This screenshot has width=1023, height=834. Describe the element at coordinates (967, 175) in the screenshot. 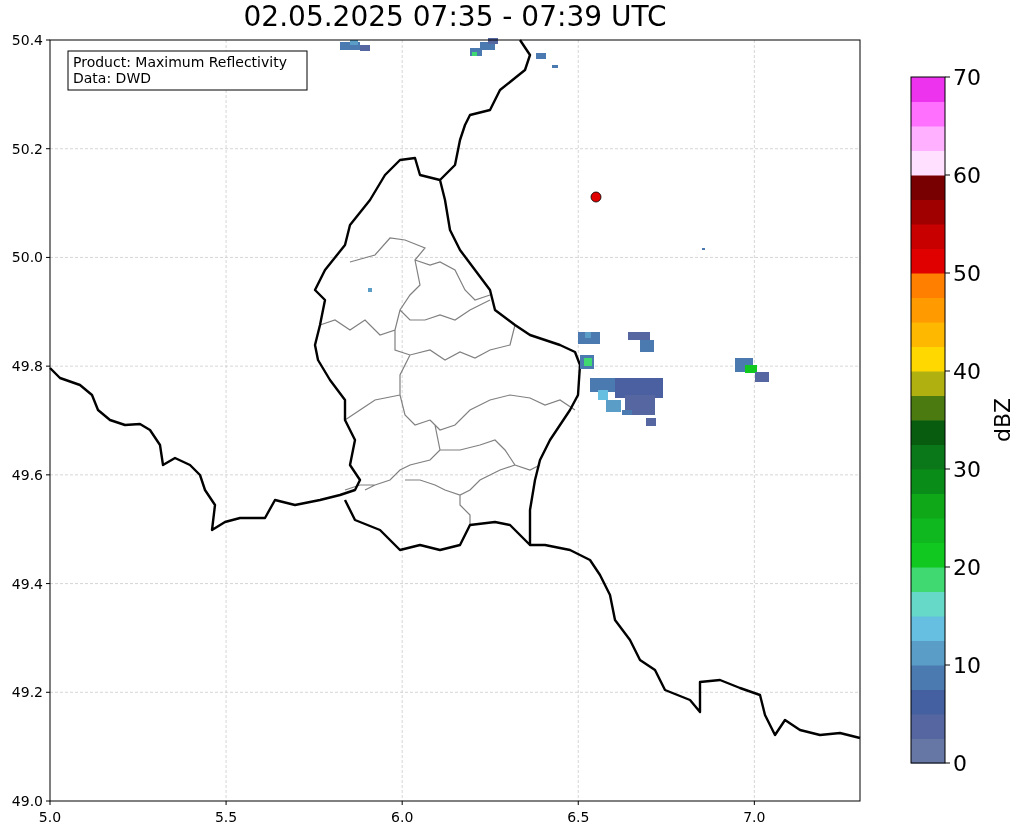

I see `colorbar-tick-label: 60` at that location.